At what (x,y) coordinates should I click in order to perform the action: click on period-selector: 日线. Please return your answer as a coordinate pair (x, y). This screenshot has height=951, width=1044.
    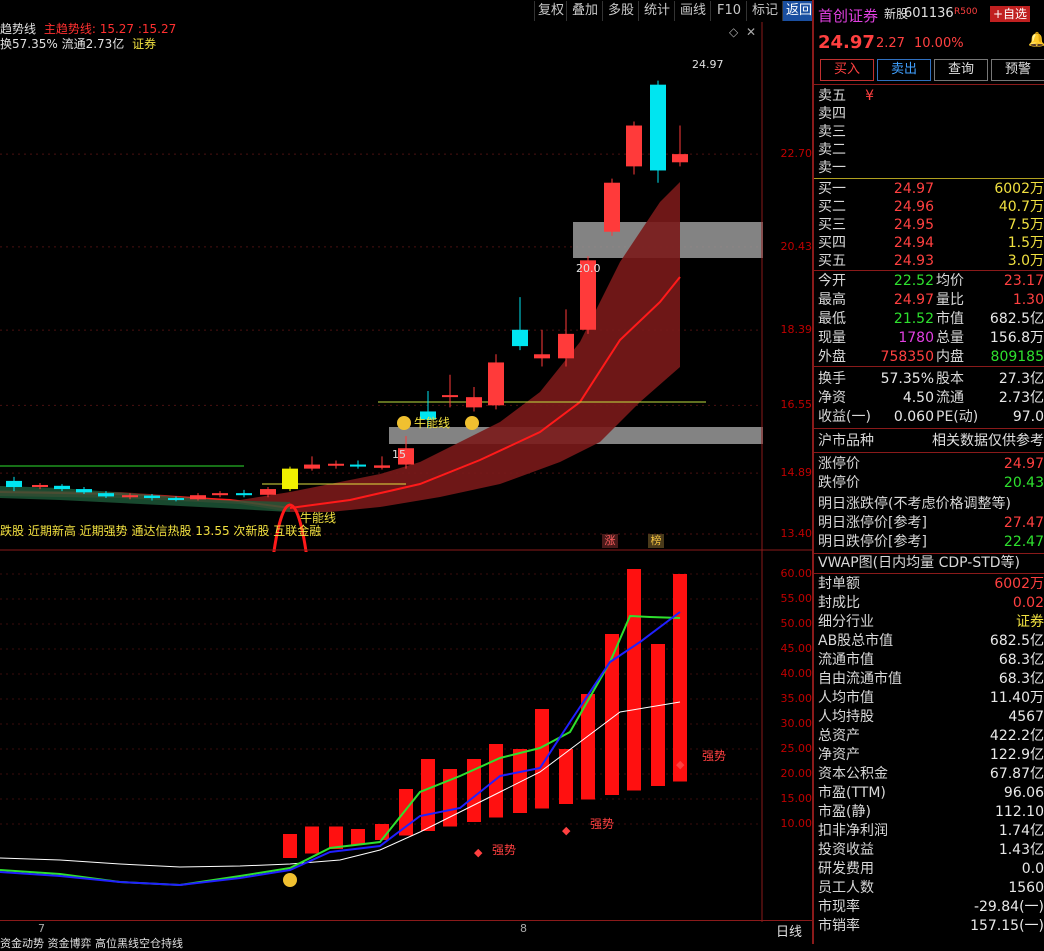
    Looking at the image, I should click on (789, 930).